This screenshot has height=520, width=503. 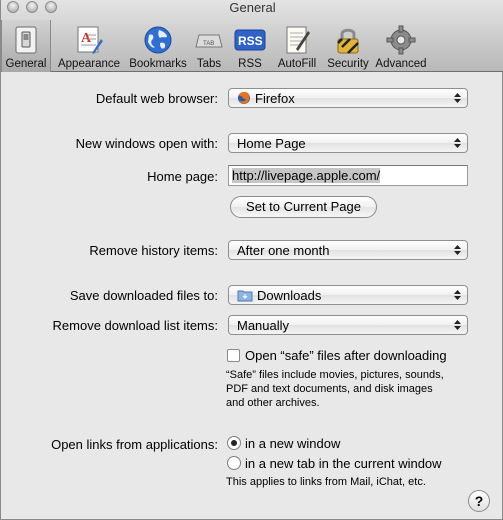 I want to click on rss-icon: RSS, so click(x=250, y=40).